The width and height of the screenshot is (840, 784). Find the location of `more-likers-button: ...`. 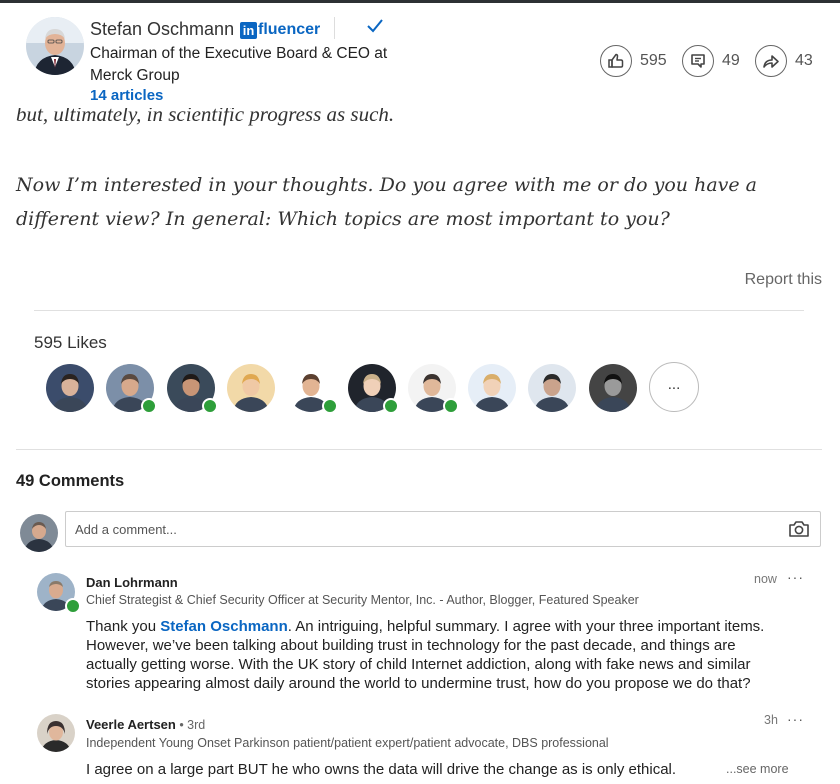

more-likers-button: ... is located at coordinates (674, 387).